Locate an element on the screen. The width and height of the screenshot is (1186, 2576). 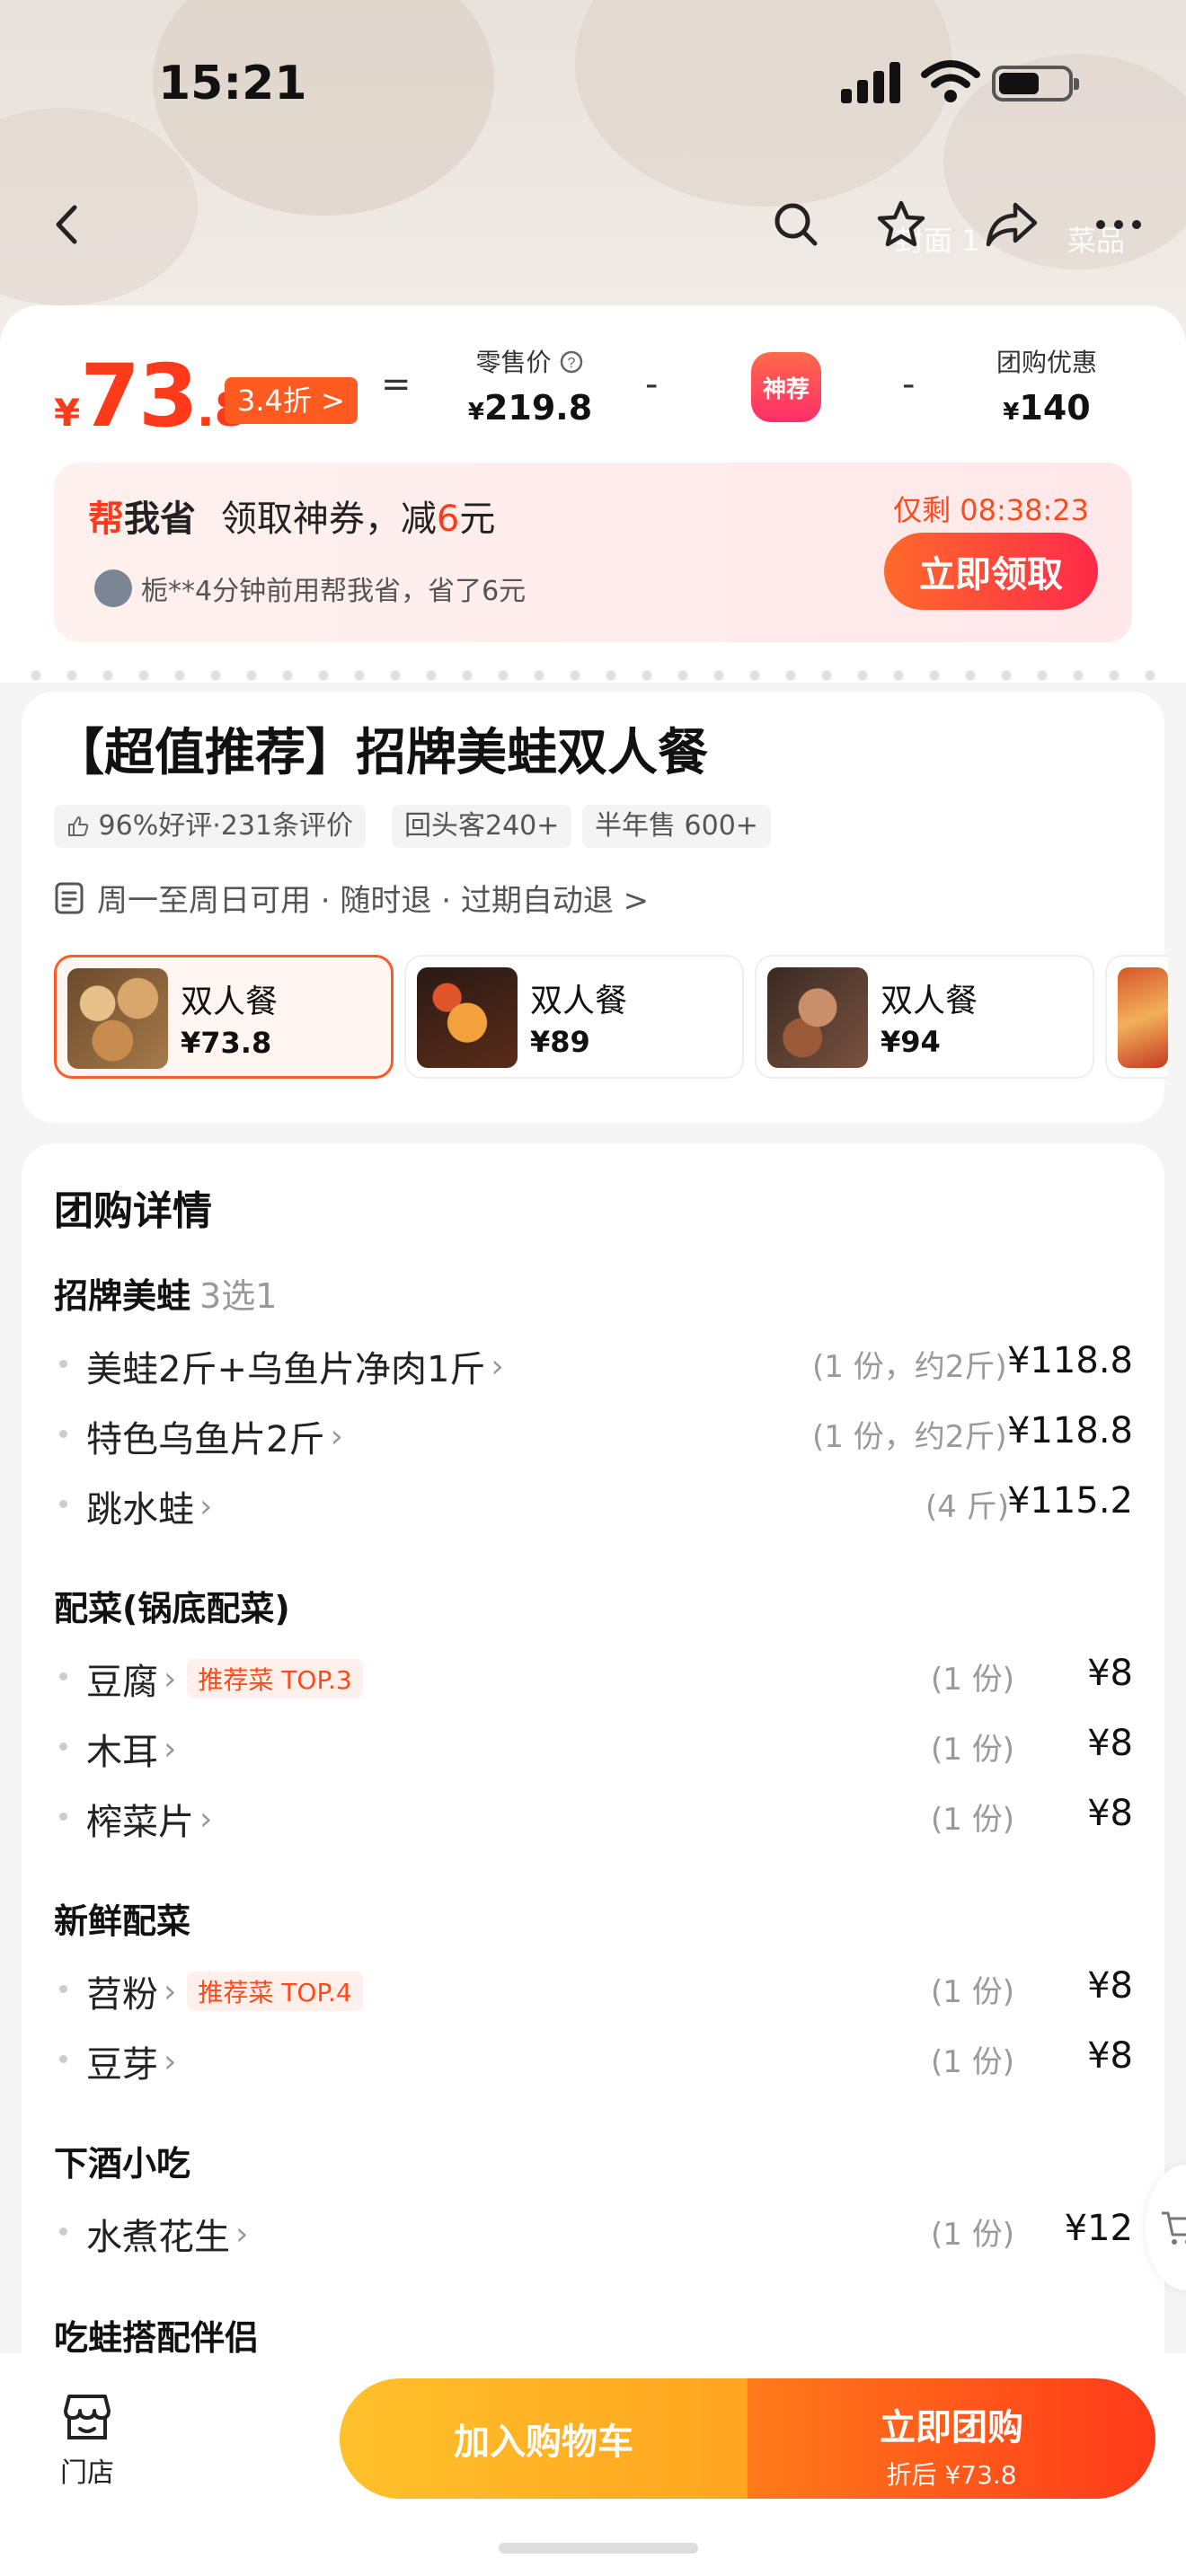
star-icon is located at coordinates (901, 223).